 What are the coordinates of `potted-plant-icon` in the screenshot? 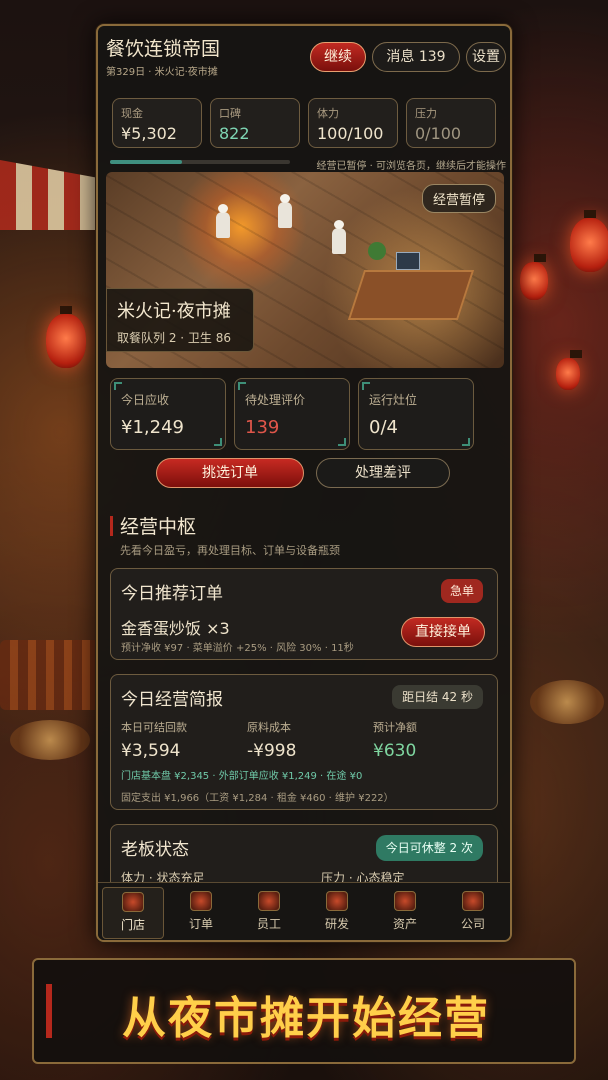 It's located at (377, 251).